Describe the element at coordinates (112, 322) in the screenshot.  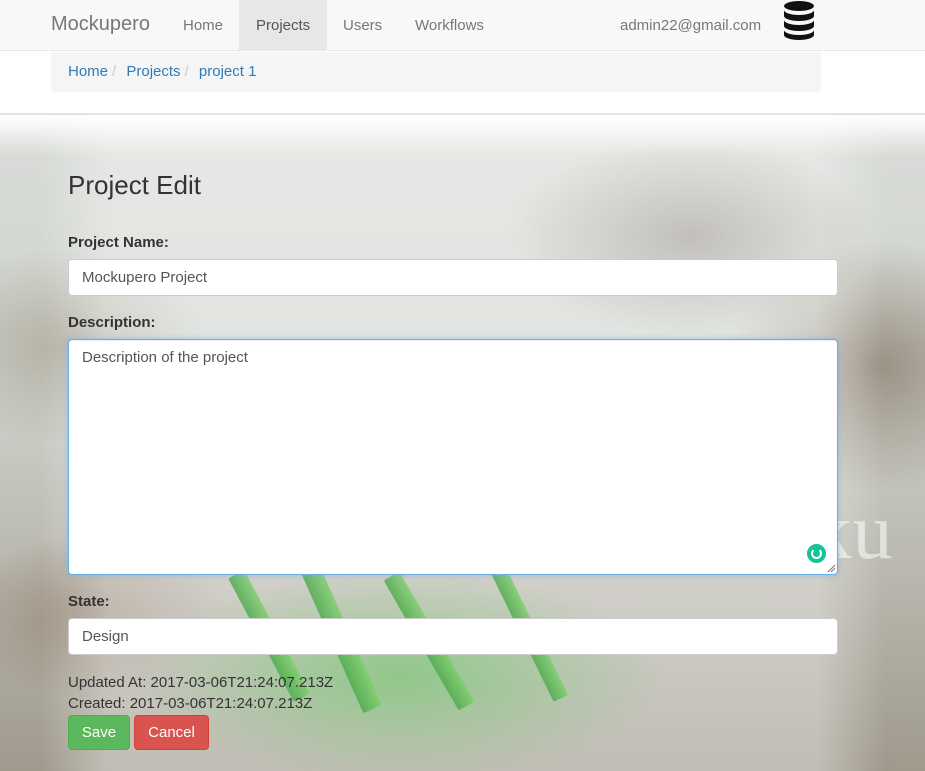
I see `description-label: Description:` at that location.